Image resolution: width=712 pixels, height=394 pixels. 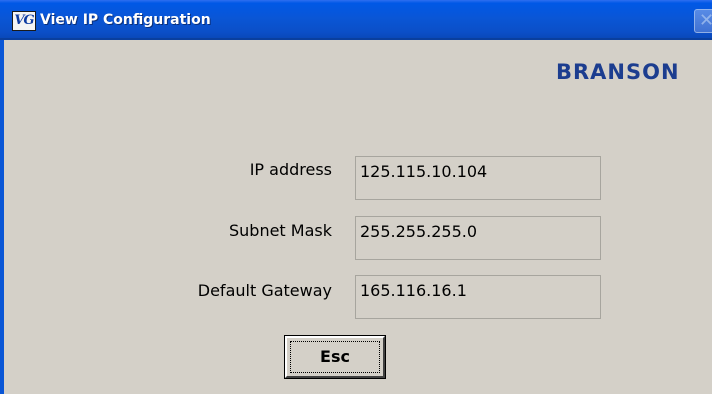 I want to click on window-title: View IP Configuration, so click(x=125, y=20).